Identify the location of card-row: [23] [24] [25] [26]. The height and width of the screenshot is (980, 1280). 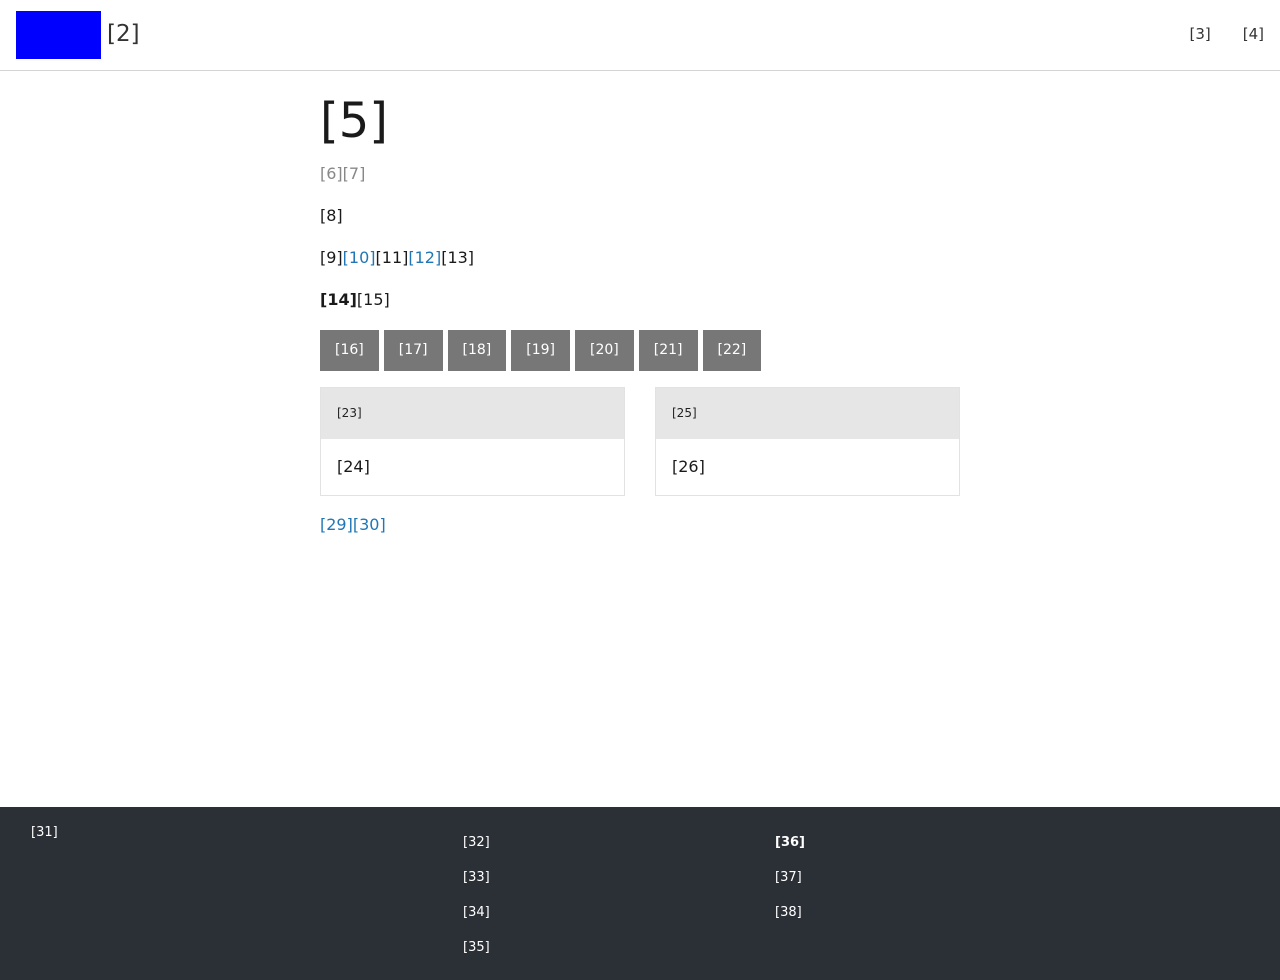
(640, 441).